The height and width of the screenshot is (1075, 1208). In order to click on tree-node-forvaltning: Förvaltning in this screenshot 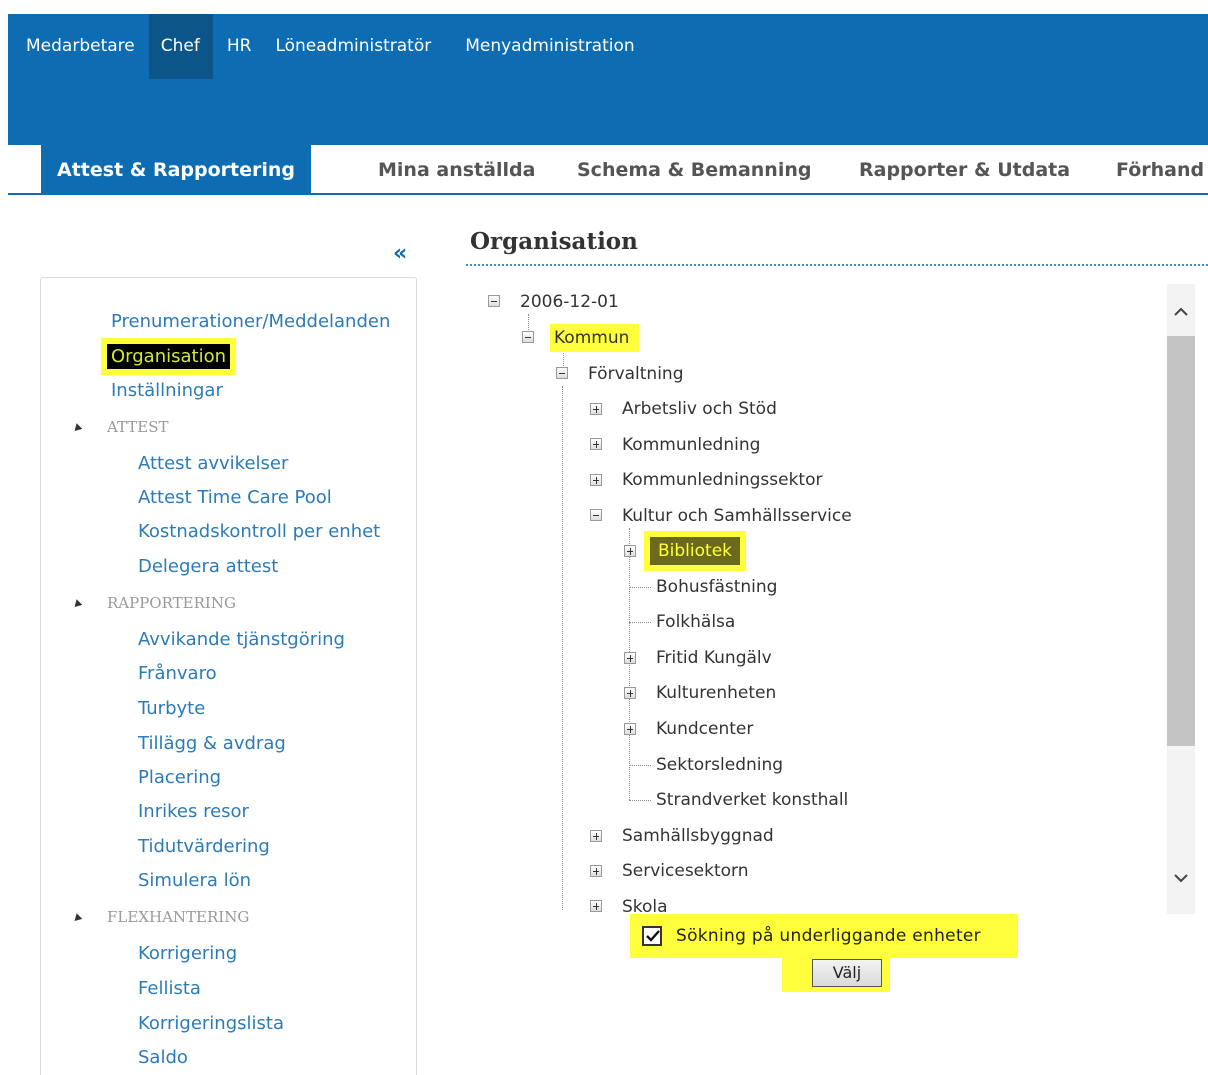, I will do `click(636, 374)`.